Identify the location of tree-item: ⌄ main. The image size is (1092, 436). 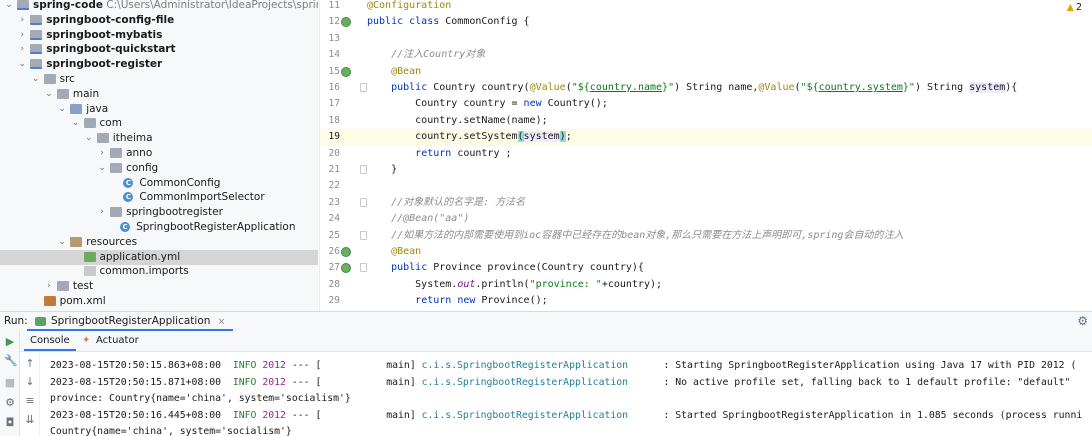
(159, 94).